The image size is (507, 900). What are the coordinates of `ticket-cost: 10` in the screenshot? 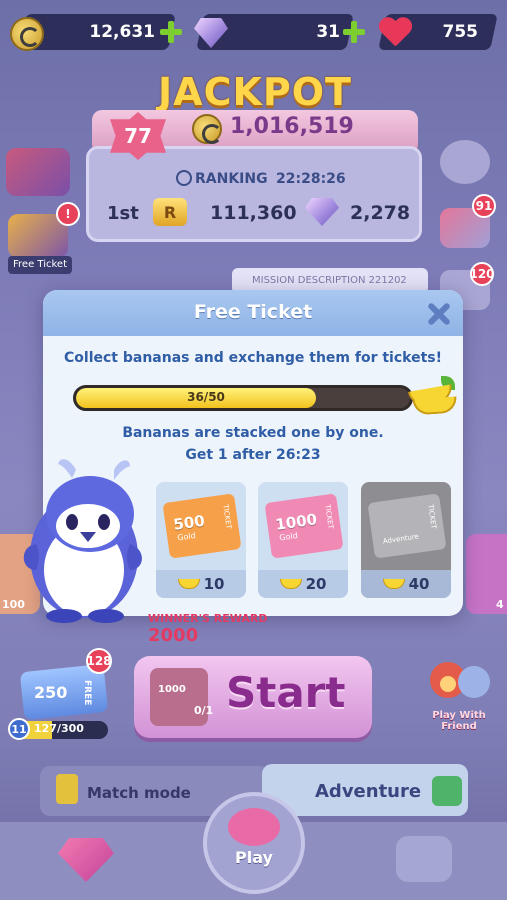 It's located at (201, 584).